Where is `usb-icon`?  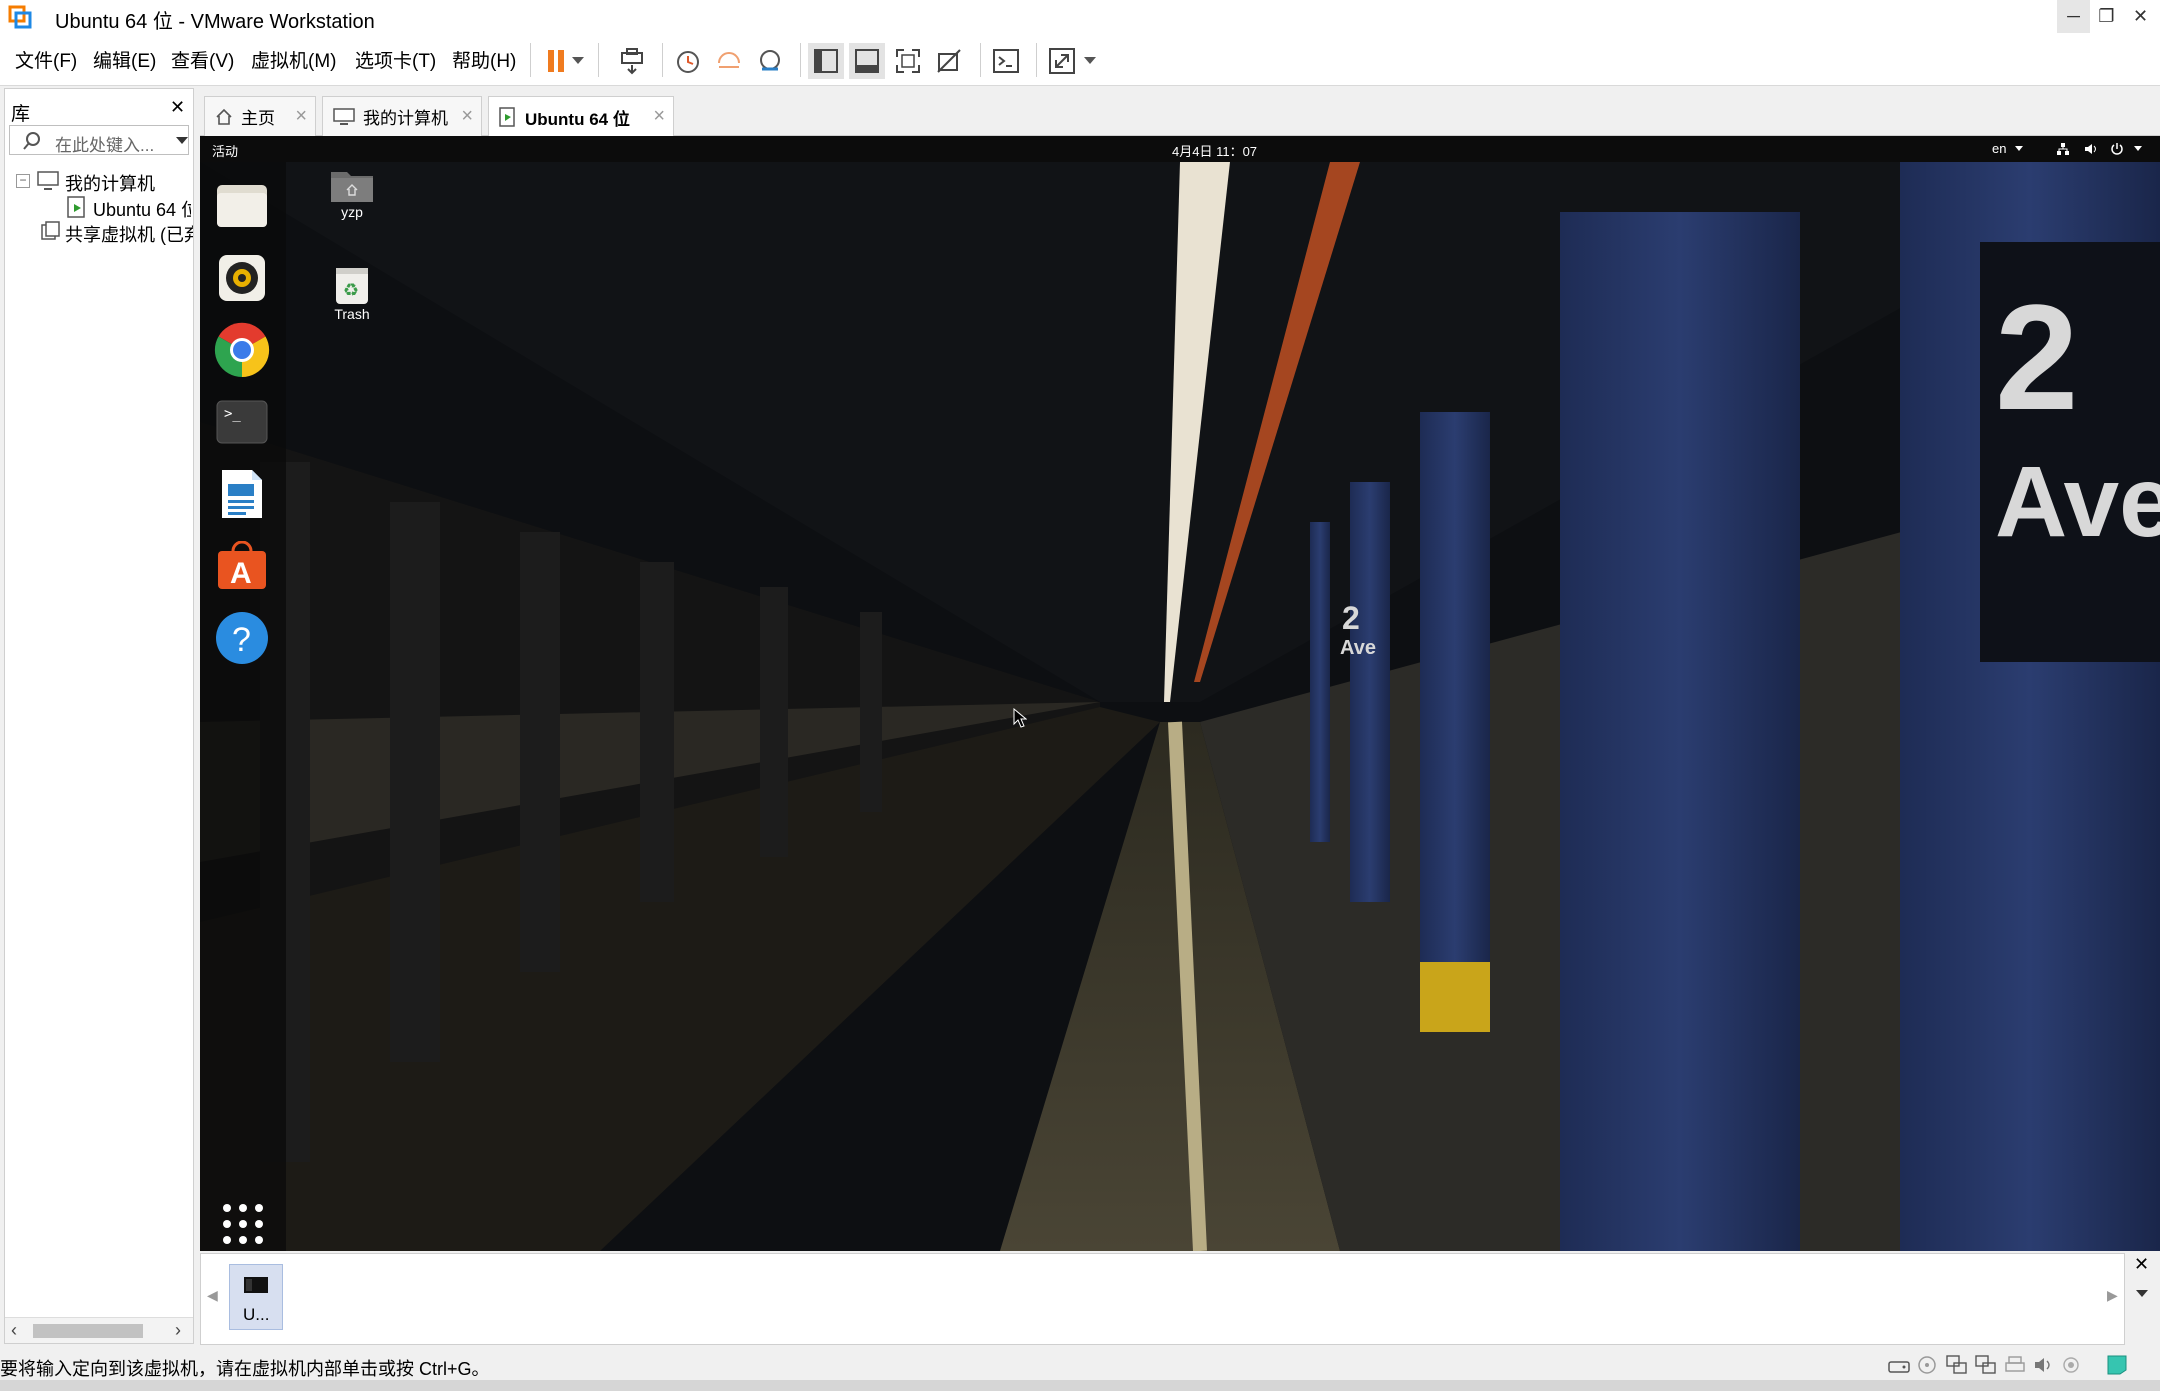
usb-icon is located at coordinates (2071, 1365).